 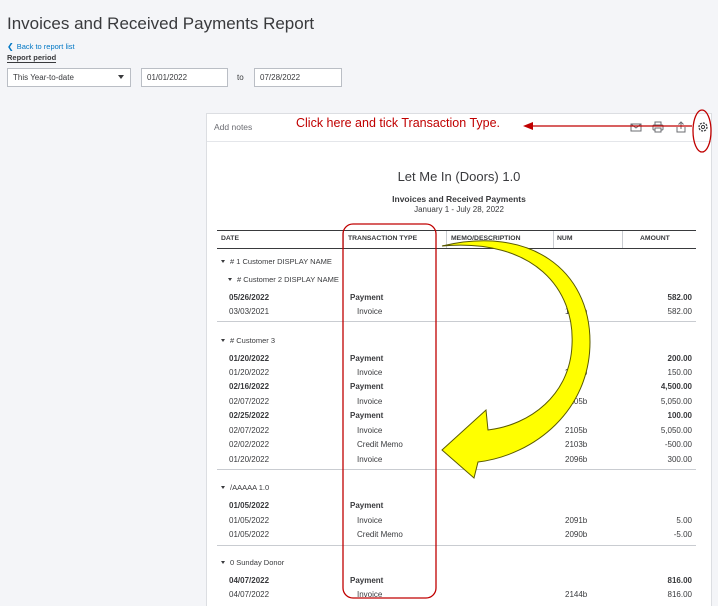 What do you see at coordinates (233, 127) in the screenshot?
I see `add-notes-link: Add notes` at bounding box center [233, 127].